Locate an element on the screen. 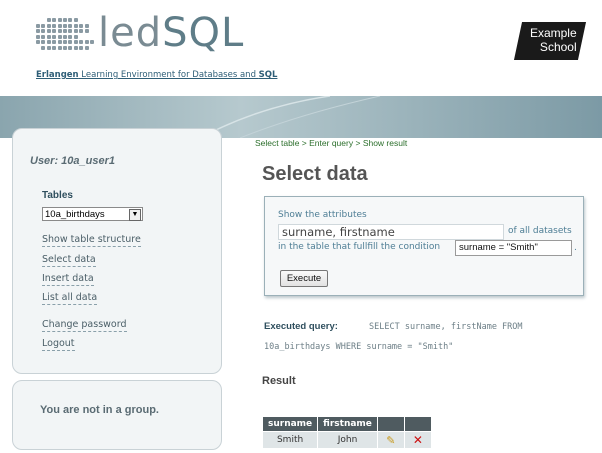 The image size is (602, 453). table-select-value: 10a_birthdays is located at coordinates (75, 214).